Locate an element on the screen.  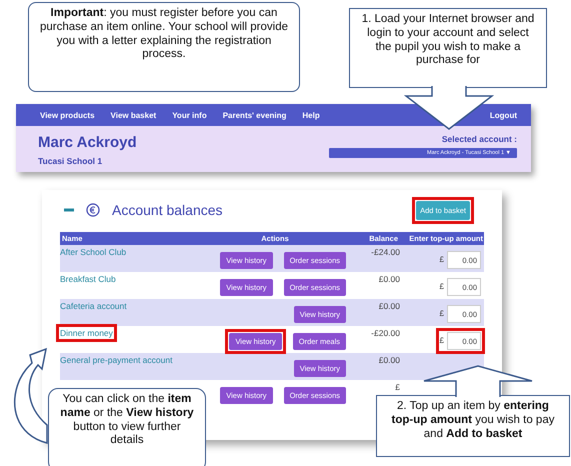
euro-icon is located at coordinates (93, 210).